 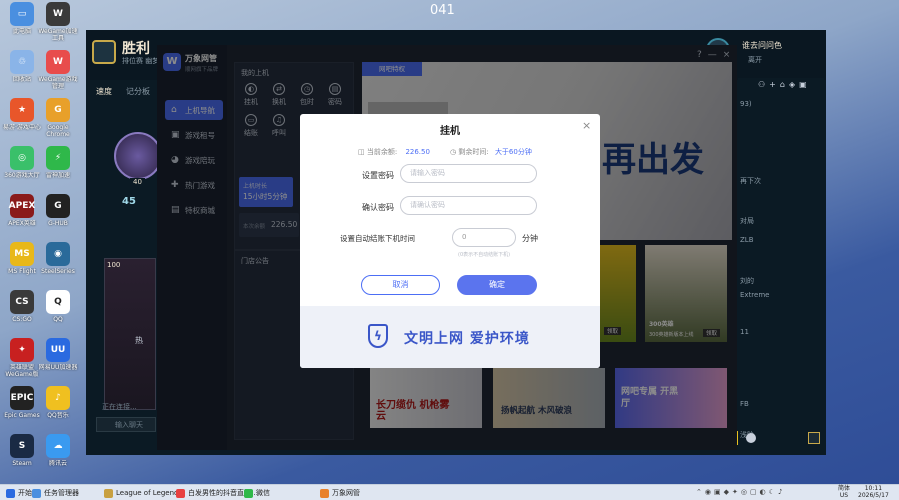 I want to click on app-icon: ◎, so click(x=22, y=158).